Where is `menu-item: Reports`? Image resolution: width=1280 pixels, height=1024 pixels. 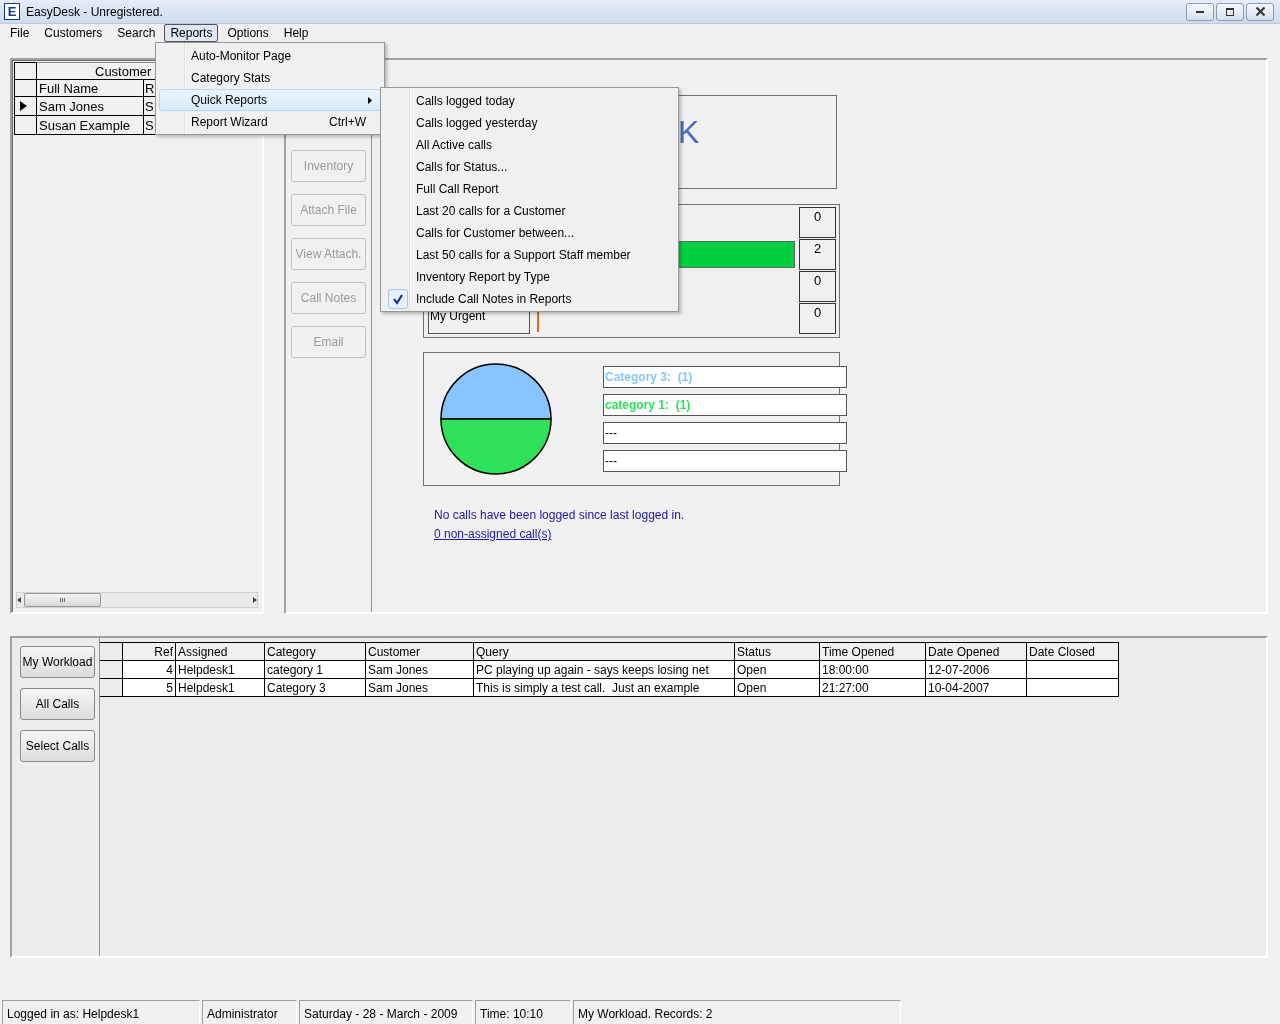
menu-item: Reports is located at coordinates (191, 33).